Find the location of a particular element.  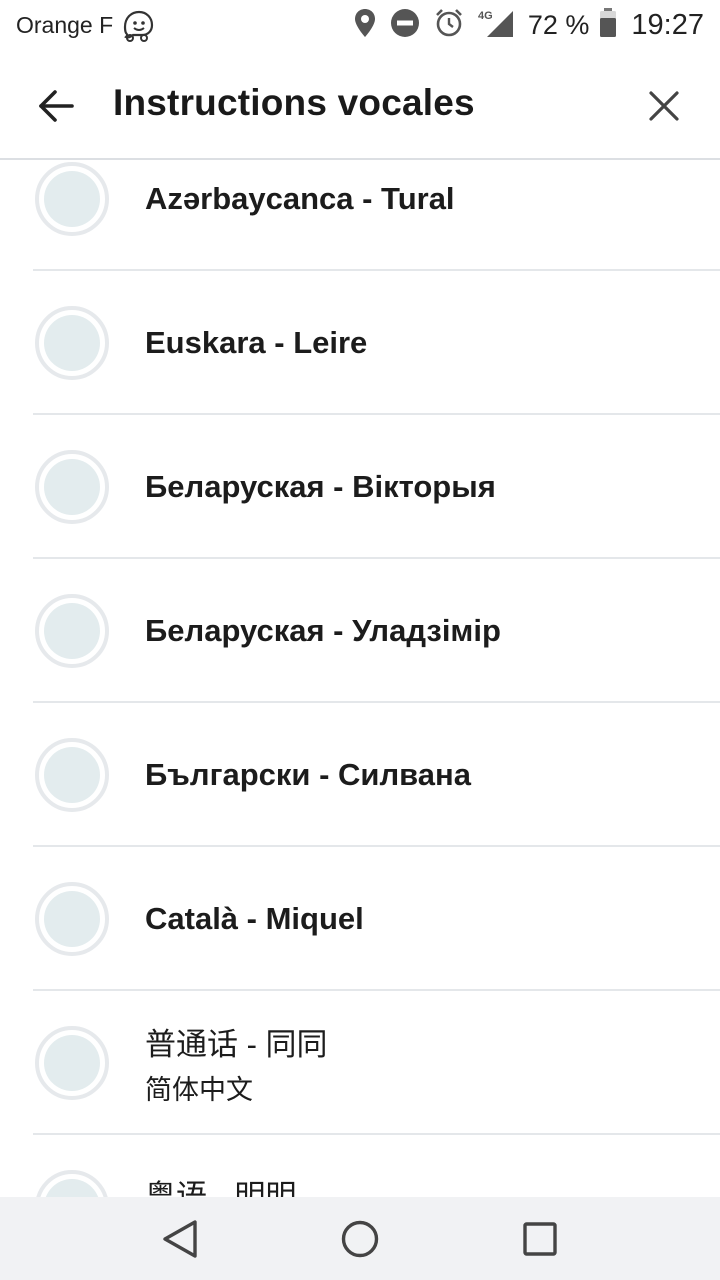

close-button is located at coordinates (664, 106).